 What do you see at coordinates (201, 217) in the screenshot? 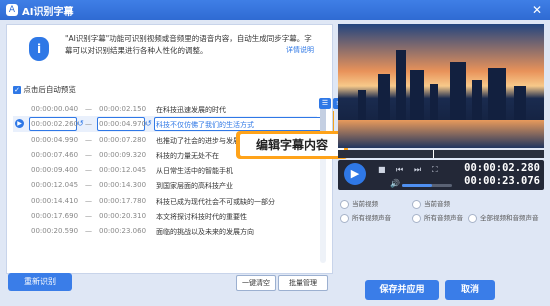
I see `subtitle-text: 本文将探讨科技时代的重要性` at bounding box center [201, 217].